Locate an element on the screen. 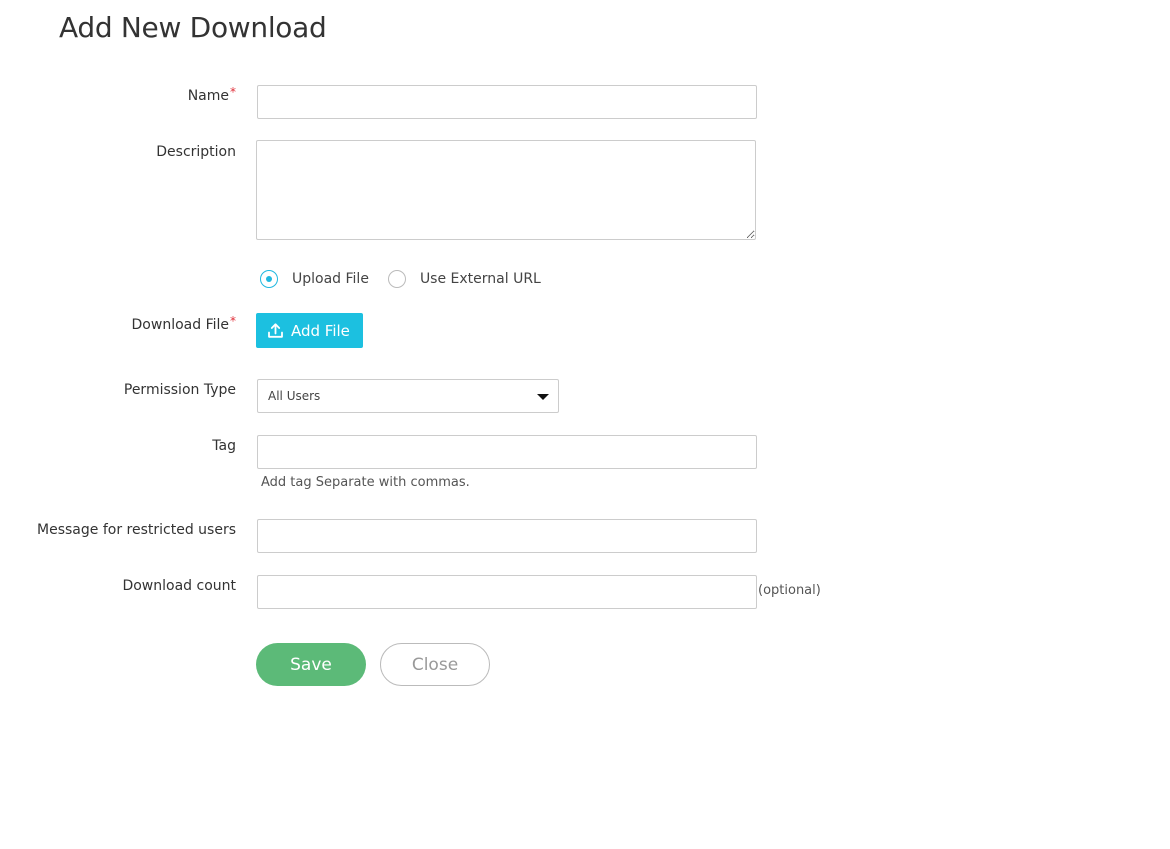  tag-label: Tag is located at coordinates (224, 446).